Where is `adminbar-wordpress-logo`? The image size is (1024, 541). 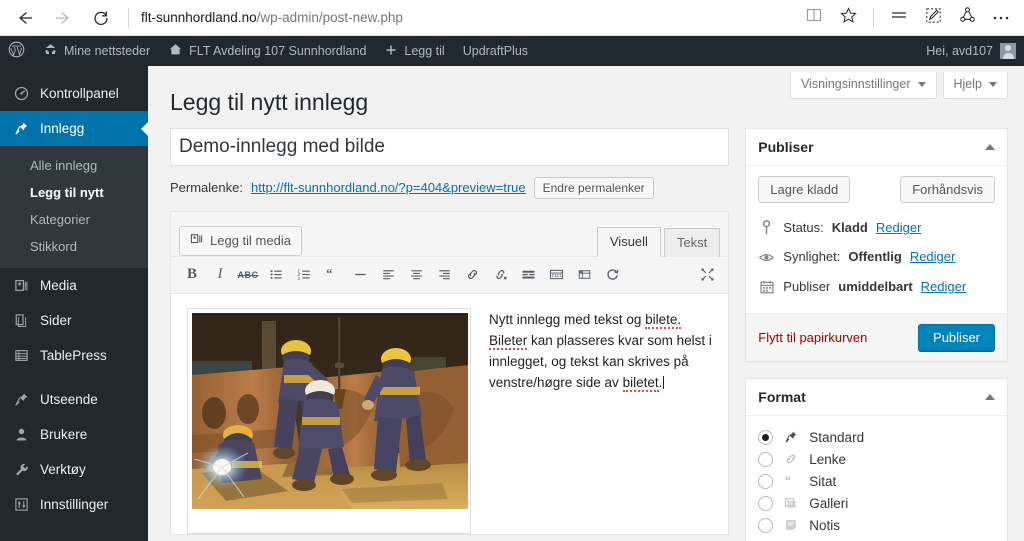
adminbar-wordpress-logo is located at coordinates (17, 51).